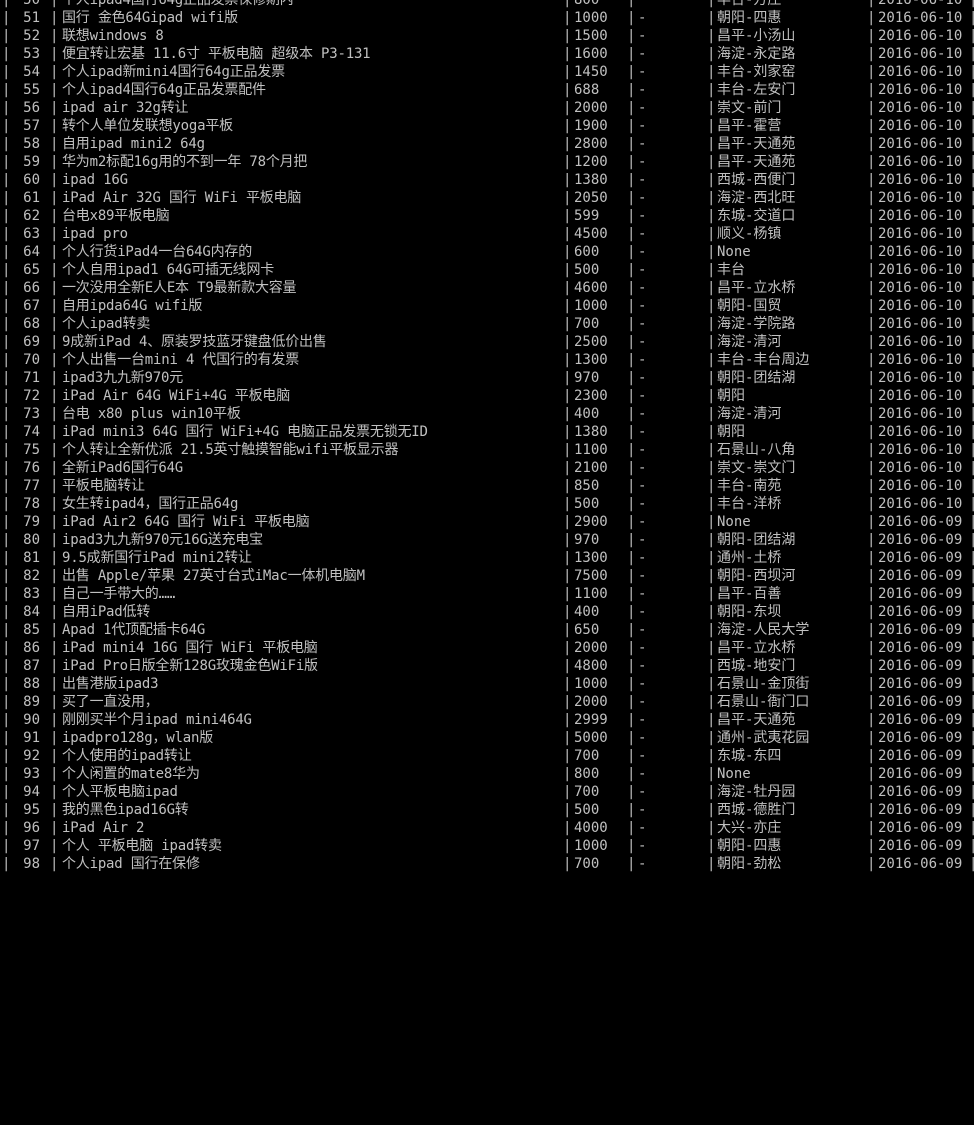  Describe the element at coordinates (31, 648) in the screenshot. I see `row-id: 86` at that location.